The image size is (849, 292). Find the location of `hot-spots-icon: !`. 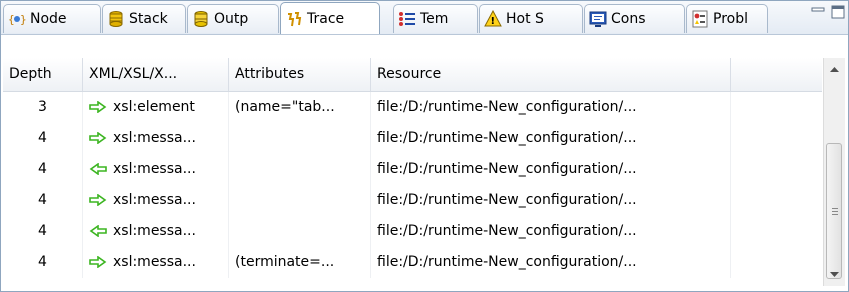

hot-spots-icon: ! is located at coordinates (493, 18).